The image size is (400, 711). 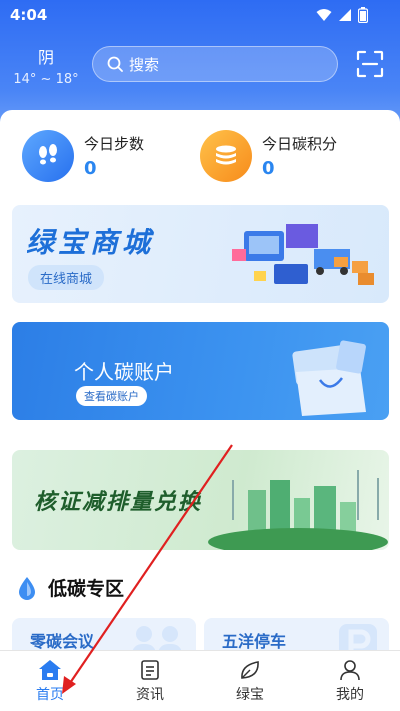 I want to click on weather-temperature: 14° ~ 18°, so click(x=46, y=79).